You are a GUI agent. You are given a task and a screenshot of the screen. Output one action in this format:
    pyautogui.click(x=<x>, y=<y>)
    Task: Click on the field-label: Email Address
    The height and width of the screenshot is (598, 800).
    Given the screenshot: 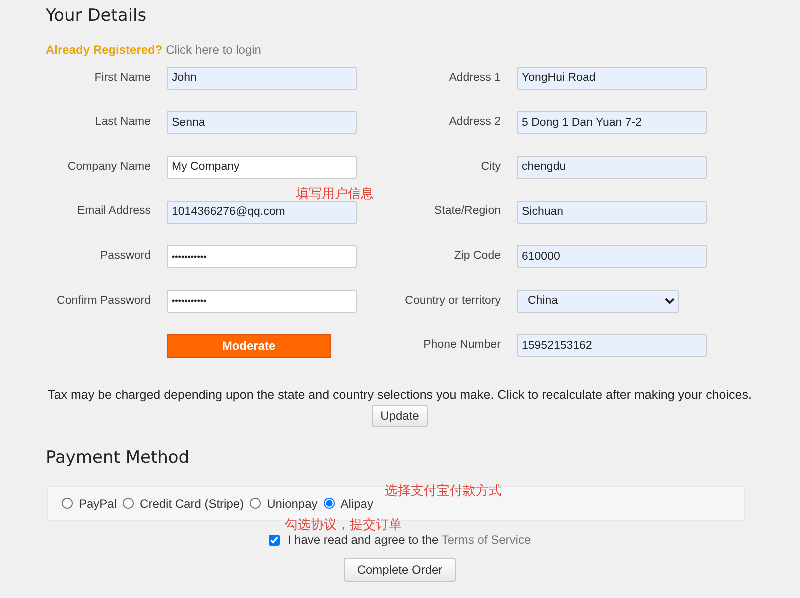 What is the action you would take?
    pyautogui.click(x=113, y=212)
    